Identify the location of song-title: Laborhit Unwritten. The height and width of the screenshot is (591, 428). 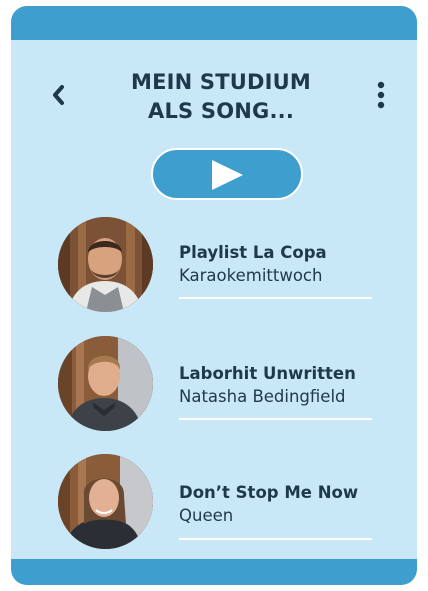
(267, 373).